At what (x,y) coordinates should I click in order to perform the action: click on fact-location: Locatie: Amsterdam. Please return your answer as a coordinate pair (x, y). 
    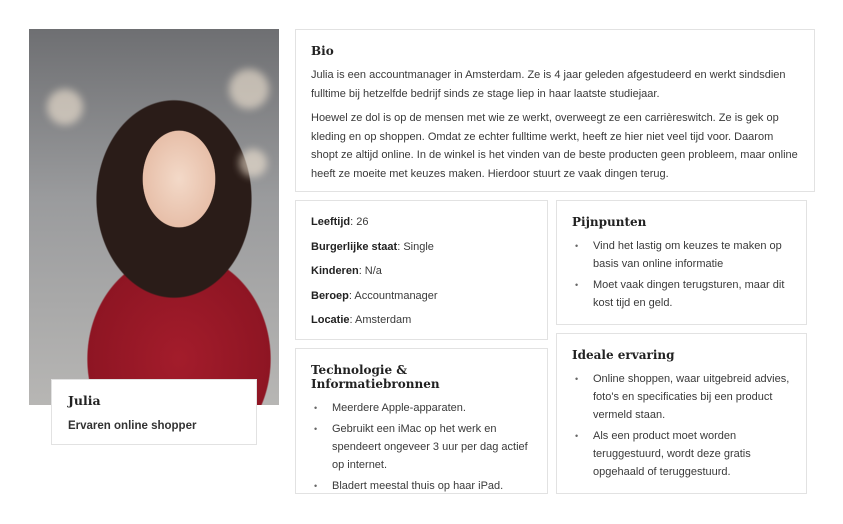
    Looking at the image, I should click on (361, 320).